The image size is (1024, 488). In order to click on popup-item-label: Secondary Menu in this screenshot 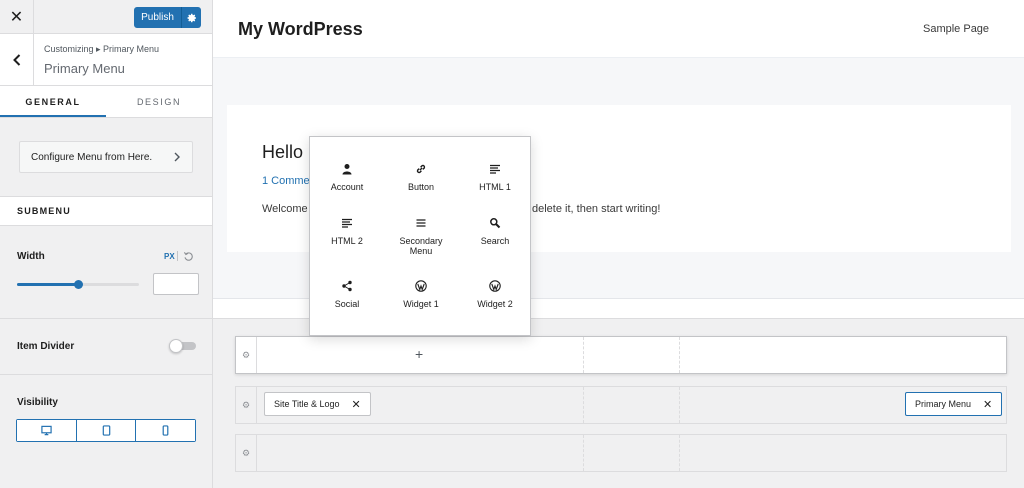, I will do `click(421, 246)`.